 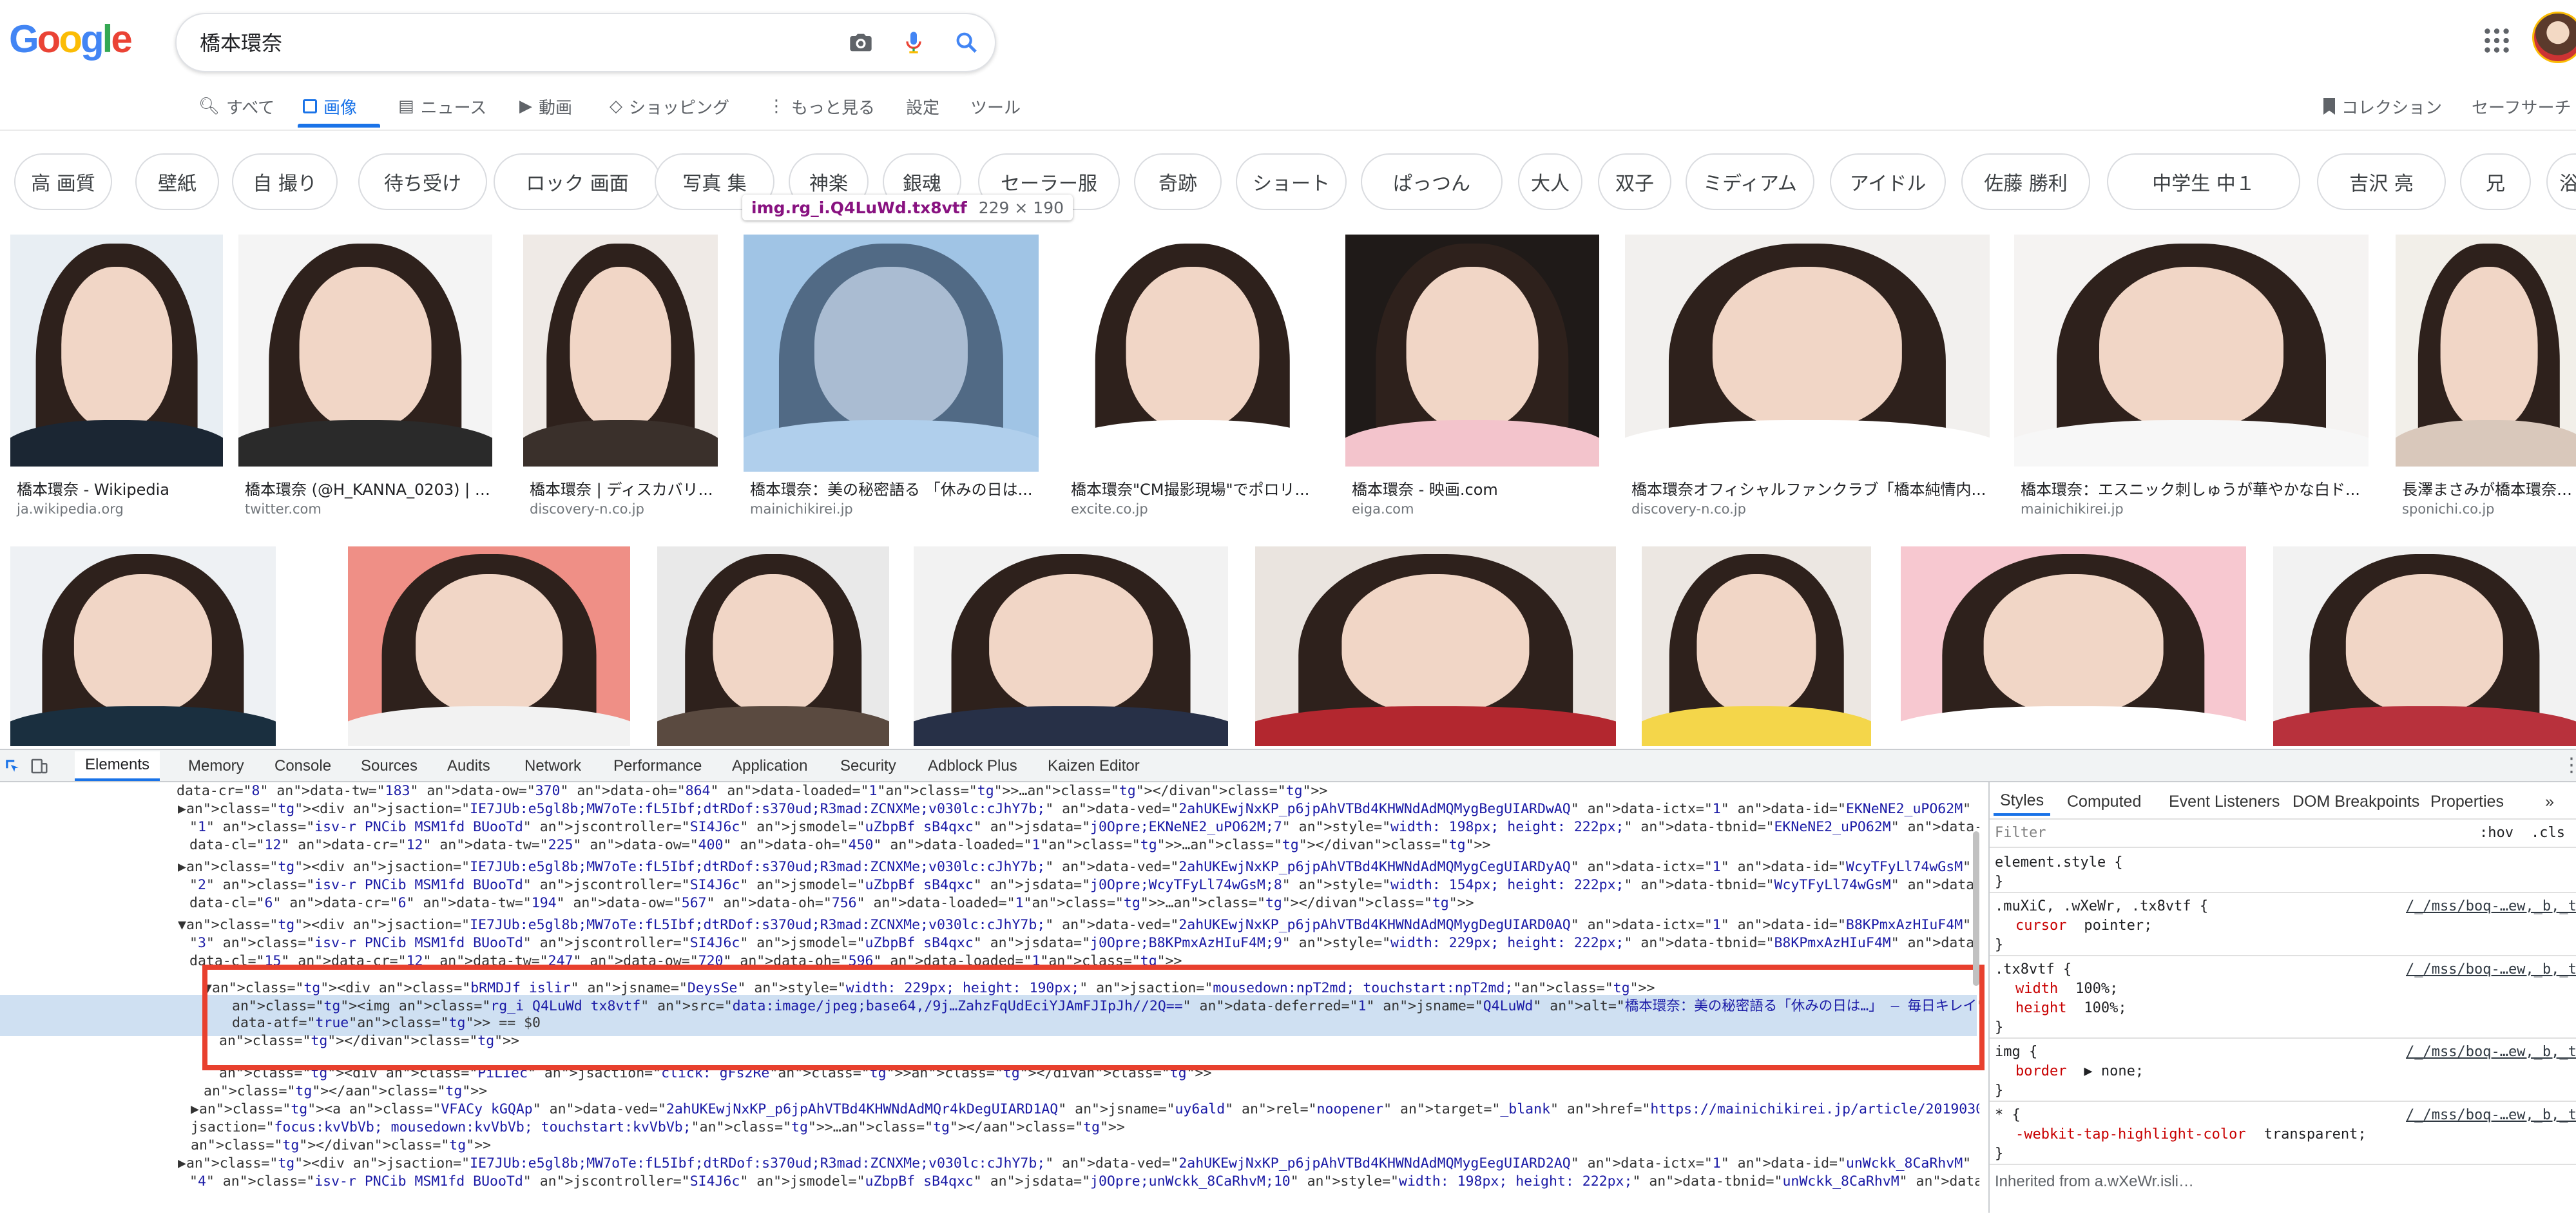 I want to click on search-box: 橋本環奈, so click(x=585, y=42).